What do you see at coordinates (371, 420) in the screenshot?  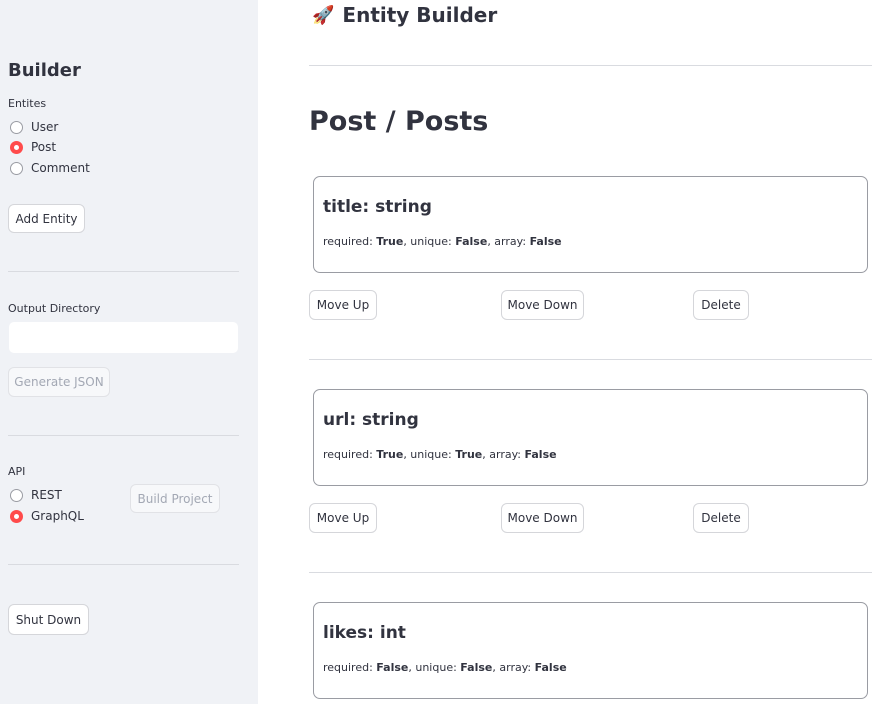 I see `field-title: url: string` at bounding box center [371, 420].